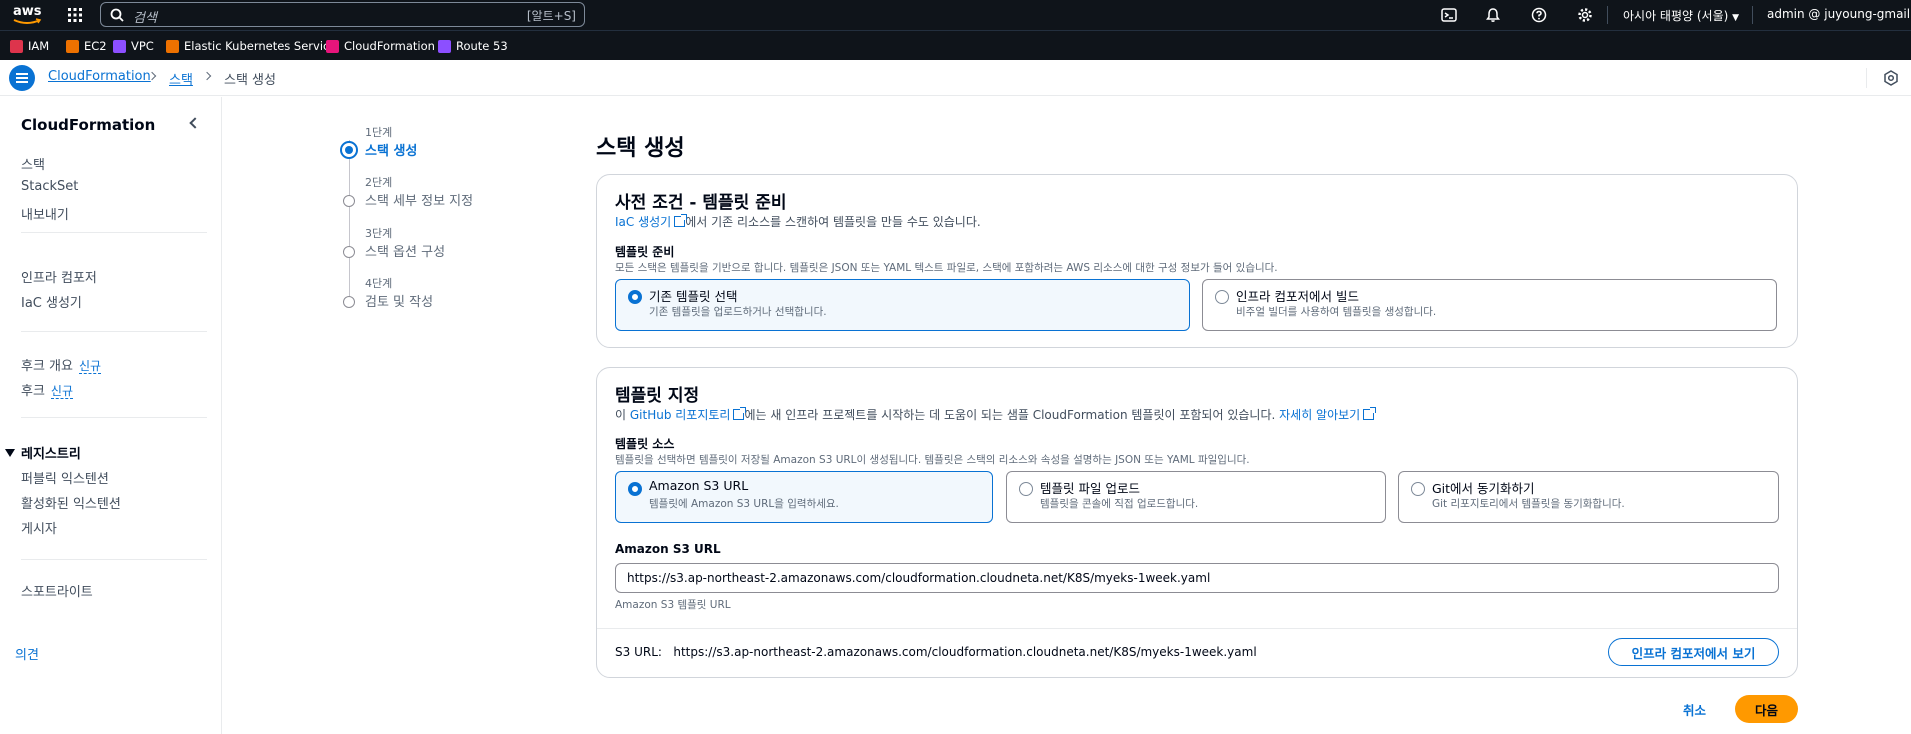 This screenshot has width=1911, height=734. What do you see at coordinates (59, 276) in the screenshot?
I see `sidebar-item-infrastructure-composer: 인프라 컴포저` at bounding box center [59, 276].